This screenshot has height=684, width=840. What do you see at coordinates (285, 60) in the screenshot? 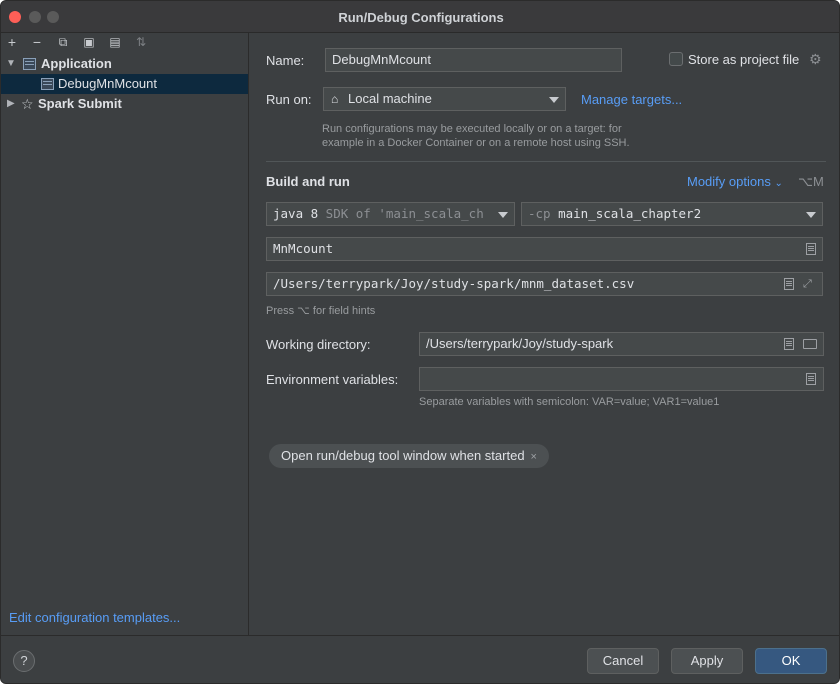
I see `name-label: Name:` at bounding box center [285, 60].